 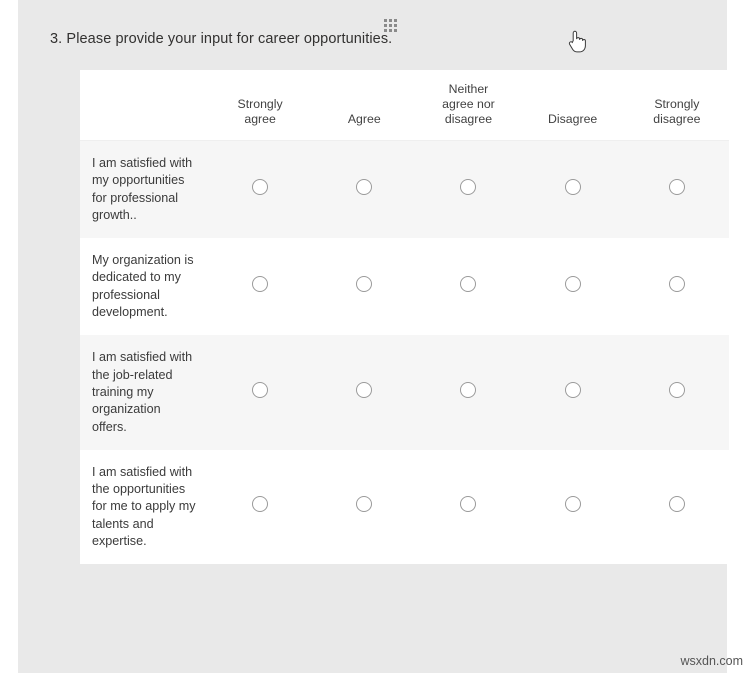 I want to click on column-header-line2: disagree, so click(x=677, y=119).